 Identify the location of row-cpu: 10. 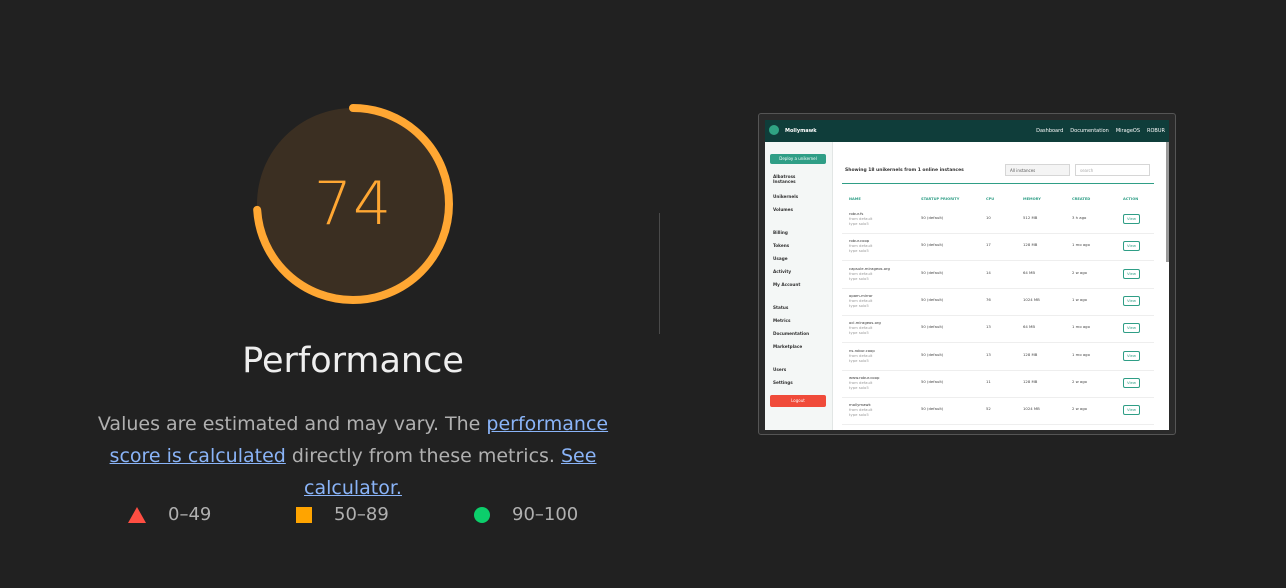
(988, 217).